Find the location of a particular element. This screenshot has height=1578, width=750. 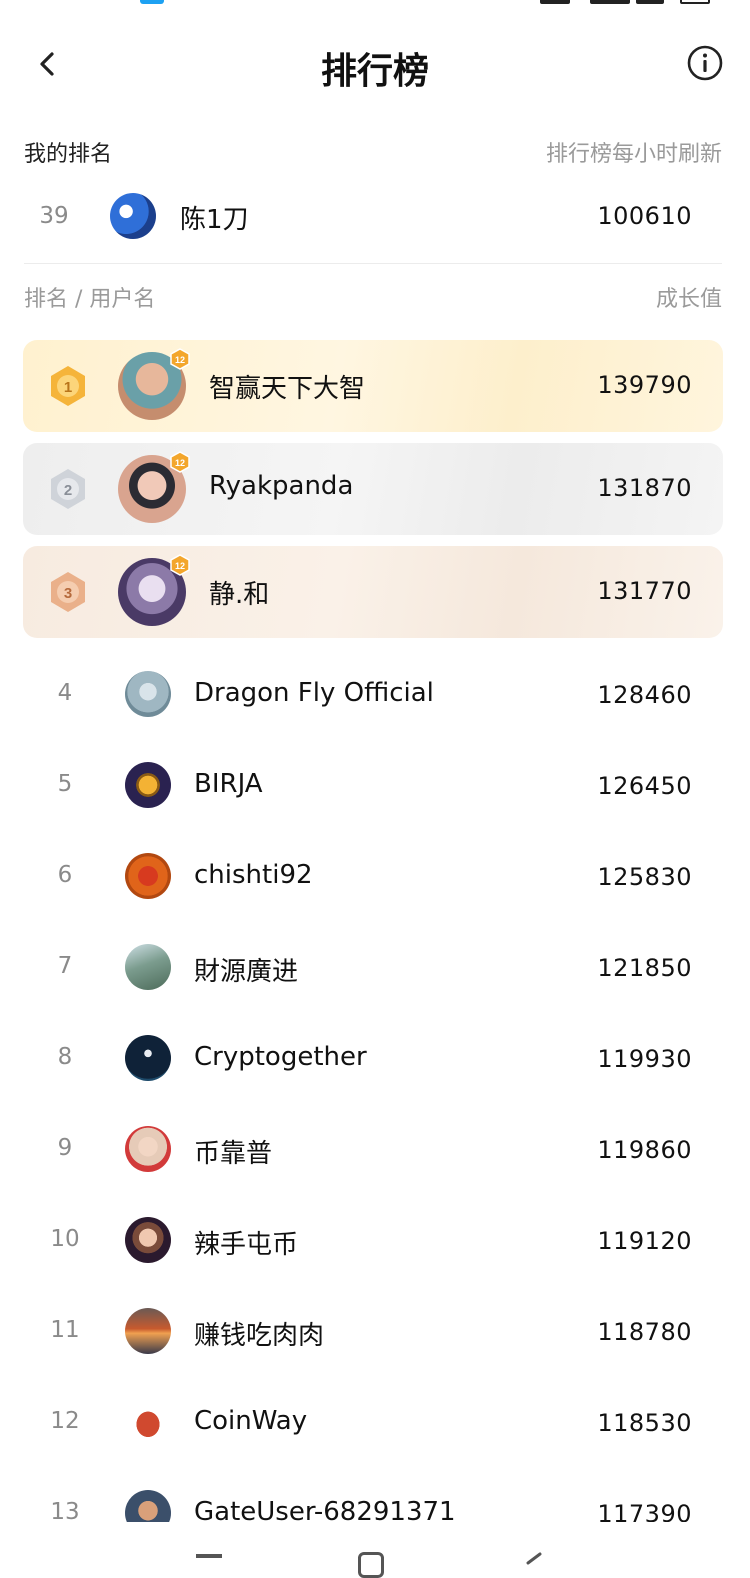

rank-number: 5 is located at coordinates (65, 784).